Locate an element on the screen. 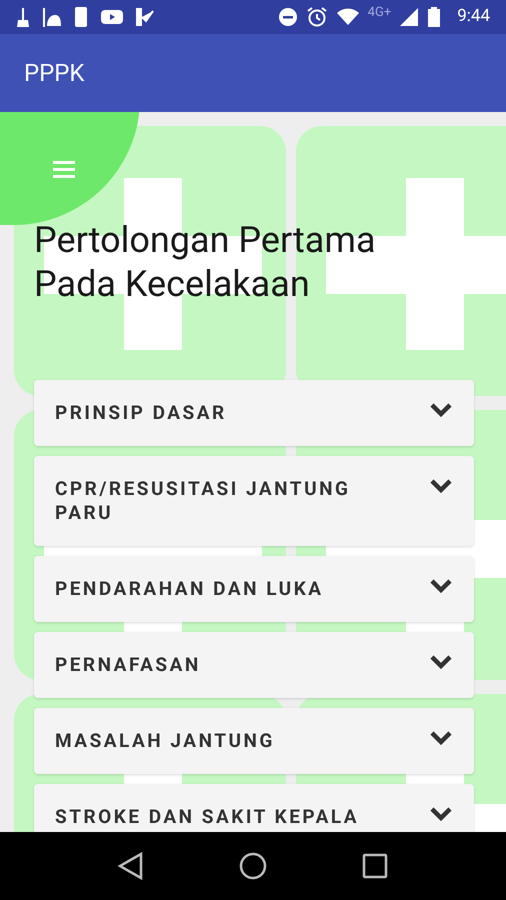  alarm-icon is located at coordinates (317, 17).